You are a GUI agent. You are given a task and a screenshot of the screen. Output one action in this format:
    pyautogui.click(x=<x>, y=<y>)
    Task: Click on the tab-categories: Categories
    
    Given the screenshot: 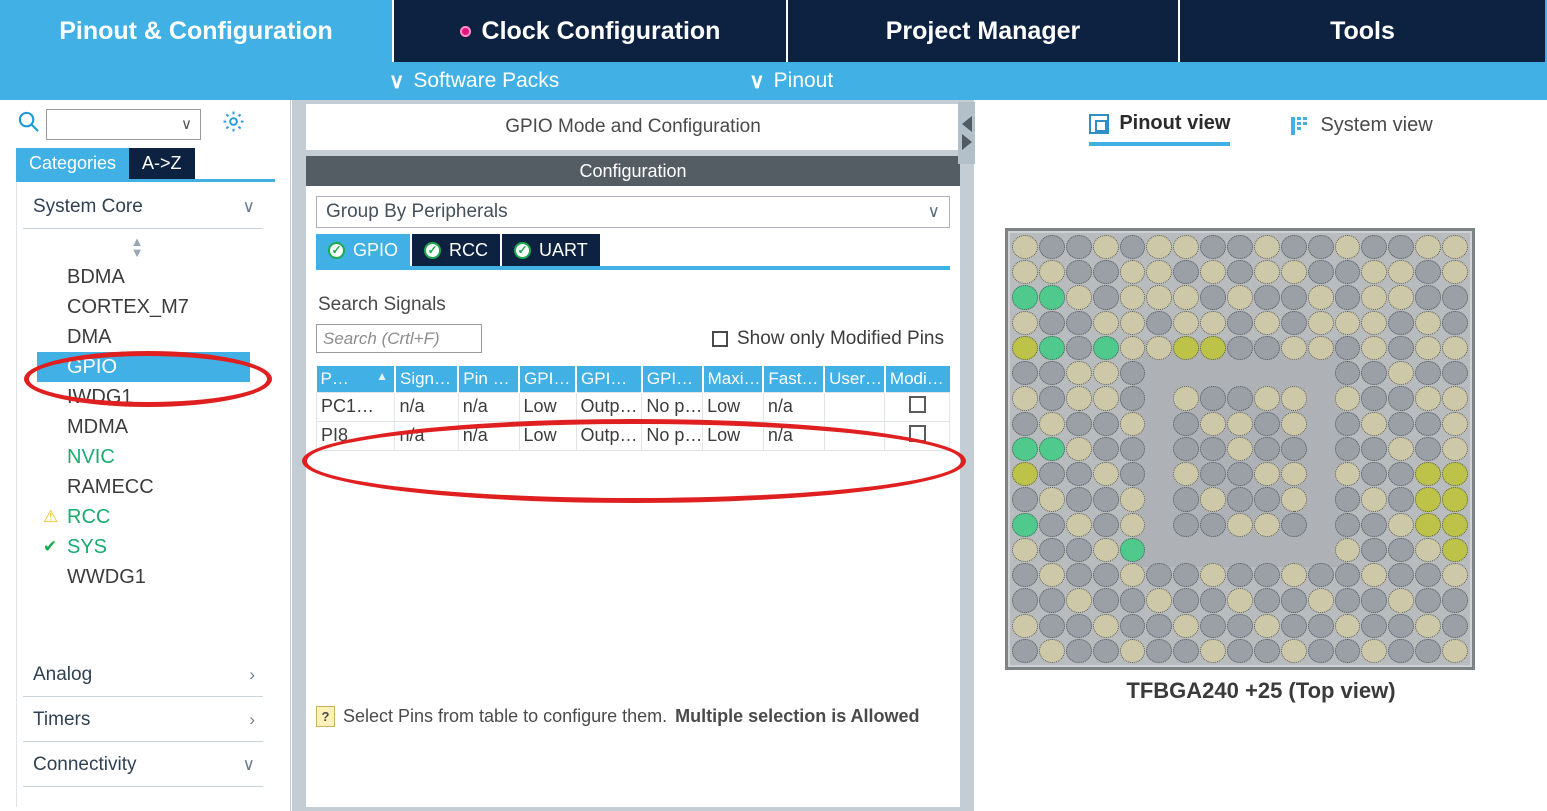 What is the action you would take?
    pyautogui.click(x=73, y=163)
    